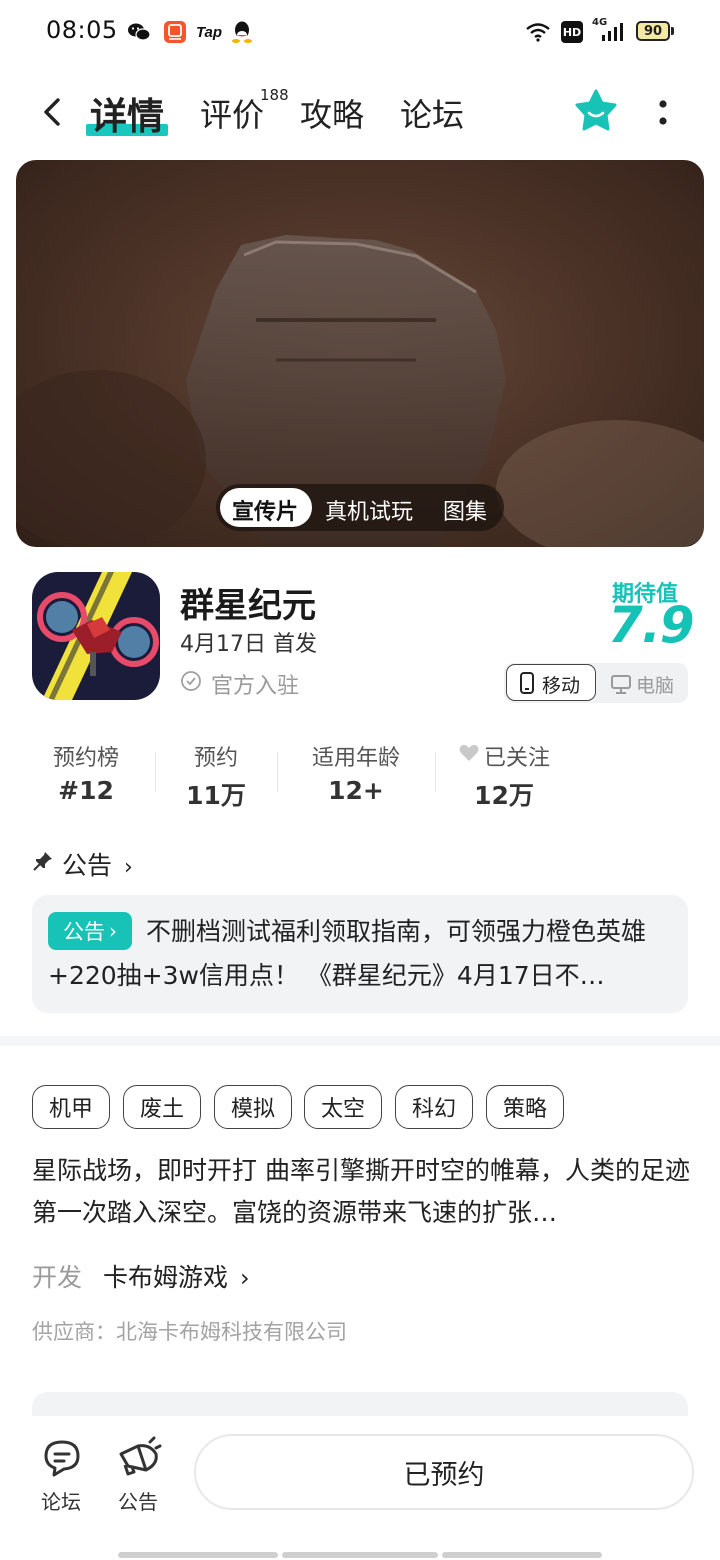  What do you see at coordinates (191, 681) in the screenshot?
I see `verified-check-icon` at bounding box center [191, 681].